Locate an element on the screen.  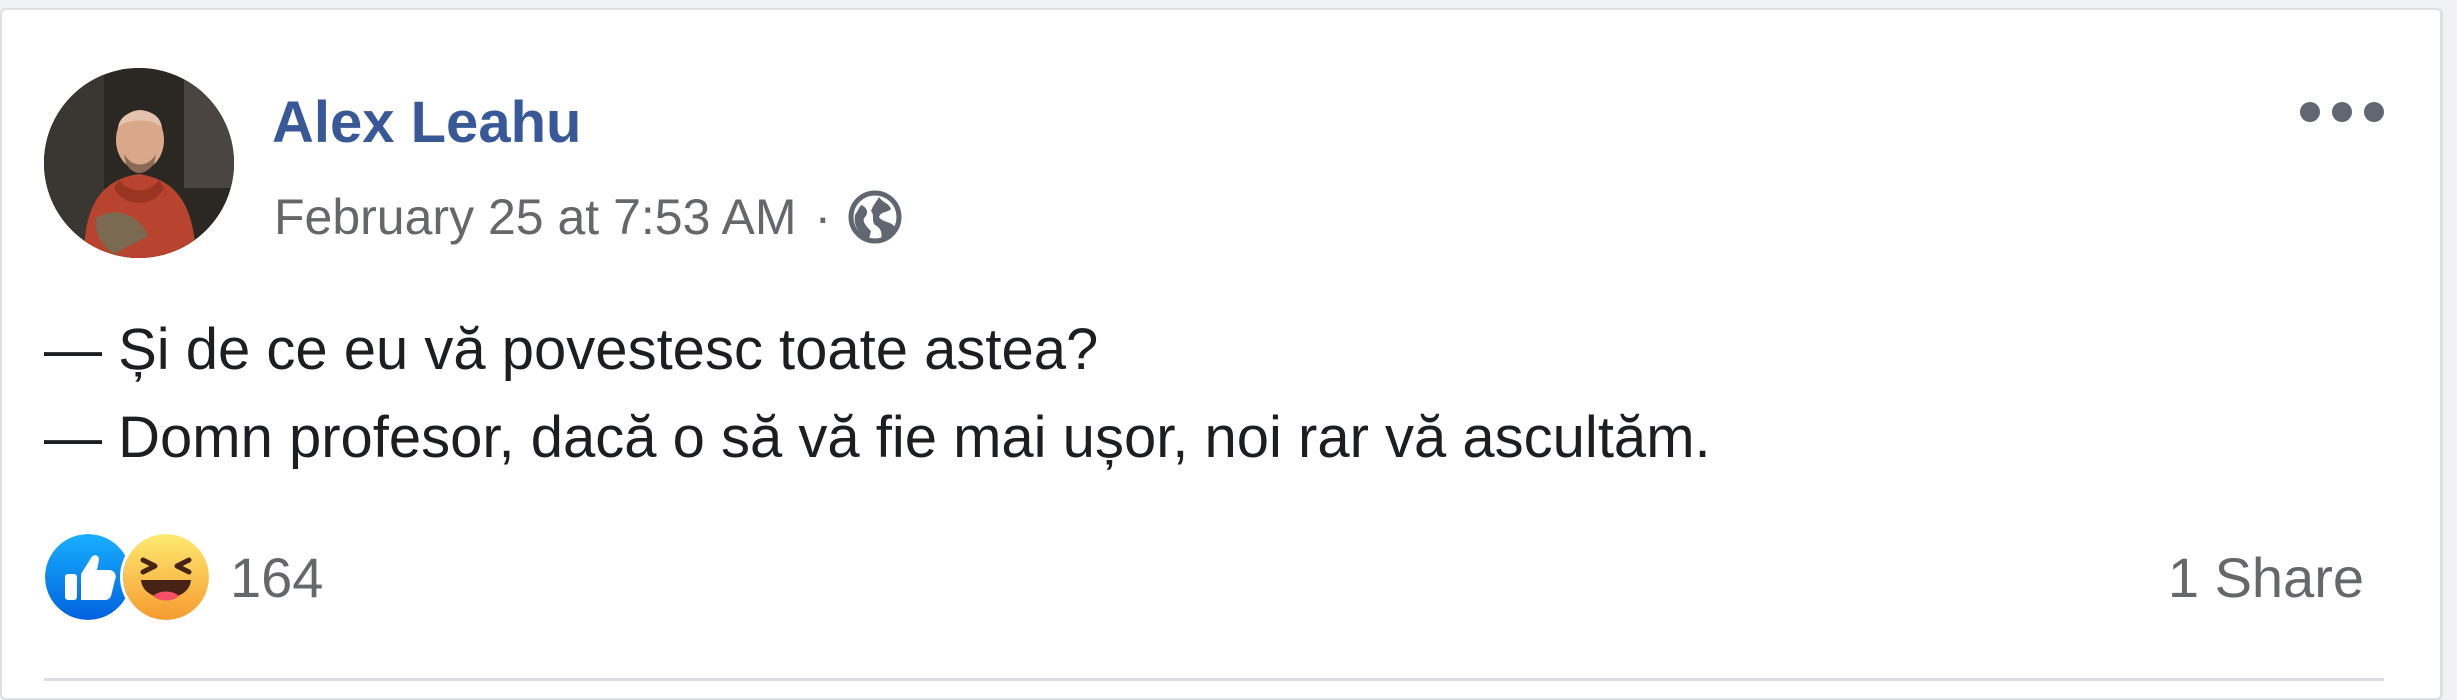
reactions-summary: 164 is located at coordinates (183, 577).